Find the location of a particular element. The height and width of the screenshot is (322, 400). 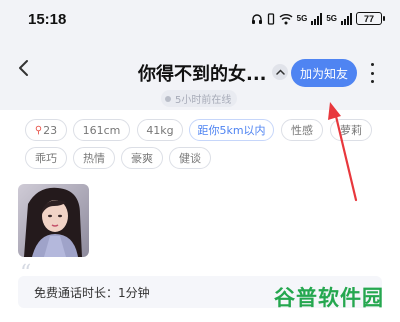

free-call-duration: 免费通话时长：1分钟 is located at coordinates (92, 293).